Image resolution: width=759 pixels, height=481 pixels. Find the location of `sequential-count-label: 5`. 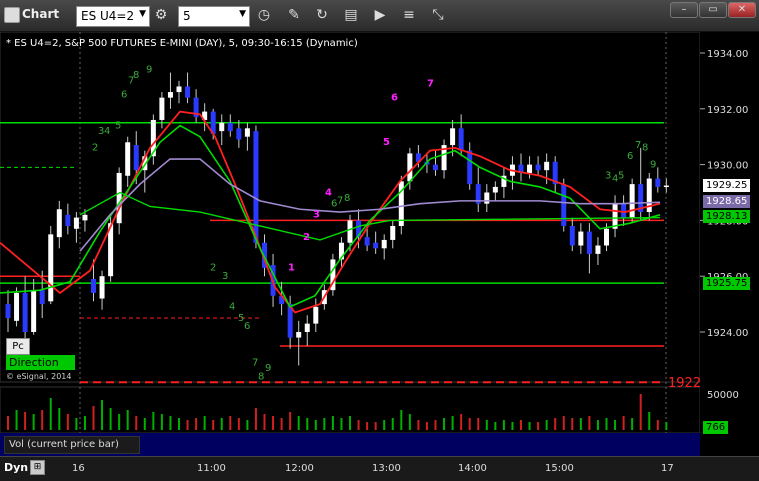

sequential-count-label: 5 is located at coordinates (621, 176).